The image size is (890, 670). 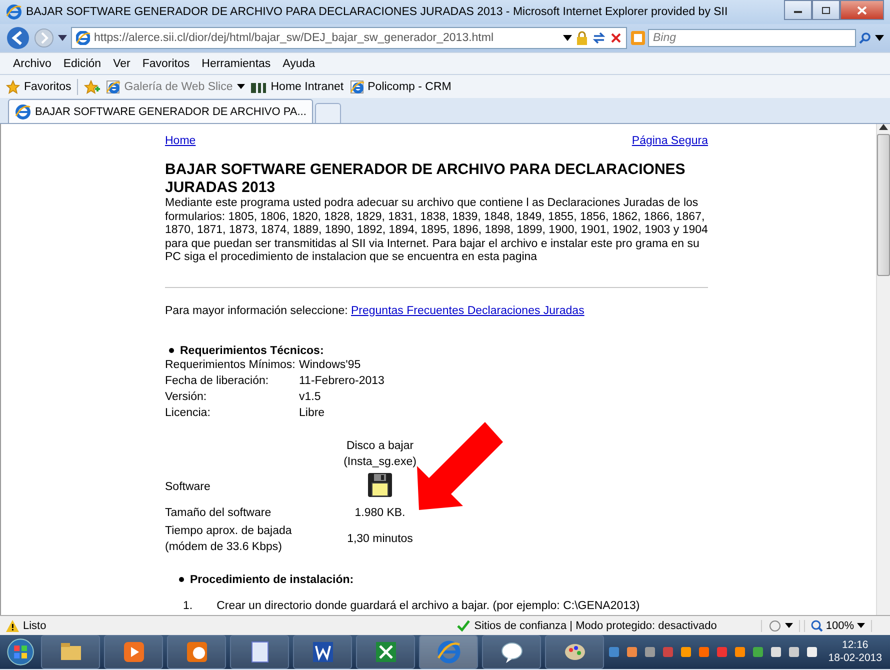 I want to click on zoom-button: 100%, so click(x=838, y=626).